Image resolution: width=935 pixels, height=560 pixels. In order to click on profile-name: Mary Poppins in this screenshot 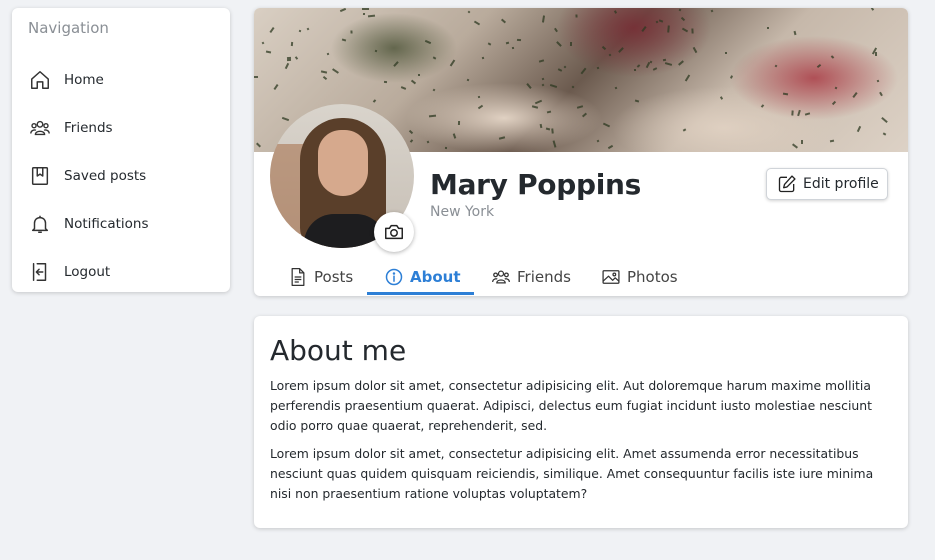, I will do `click(536, 184)`.